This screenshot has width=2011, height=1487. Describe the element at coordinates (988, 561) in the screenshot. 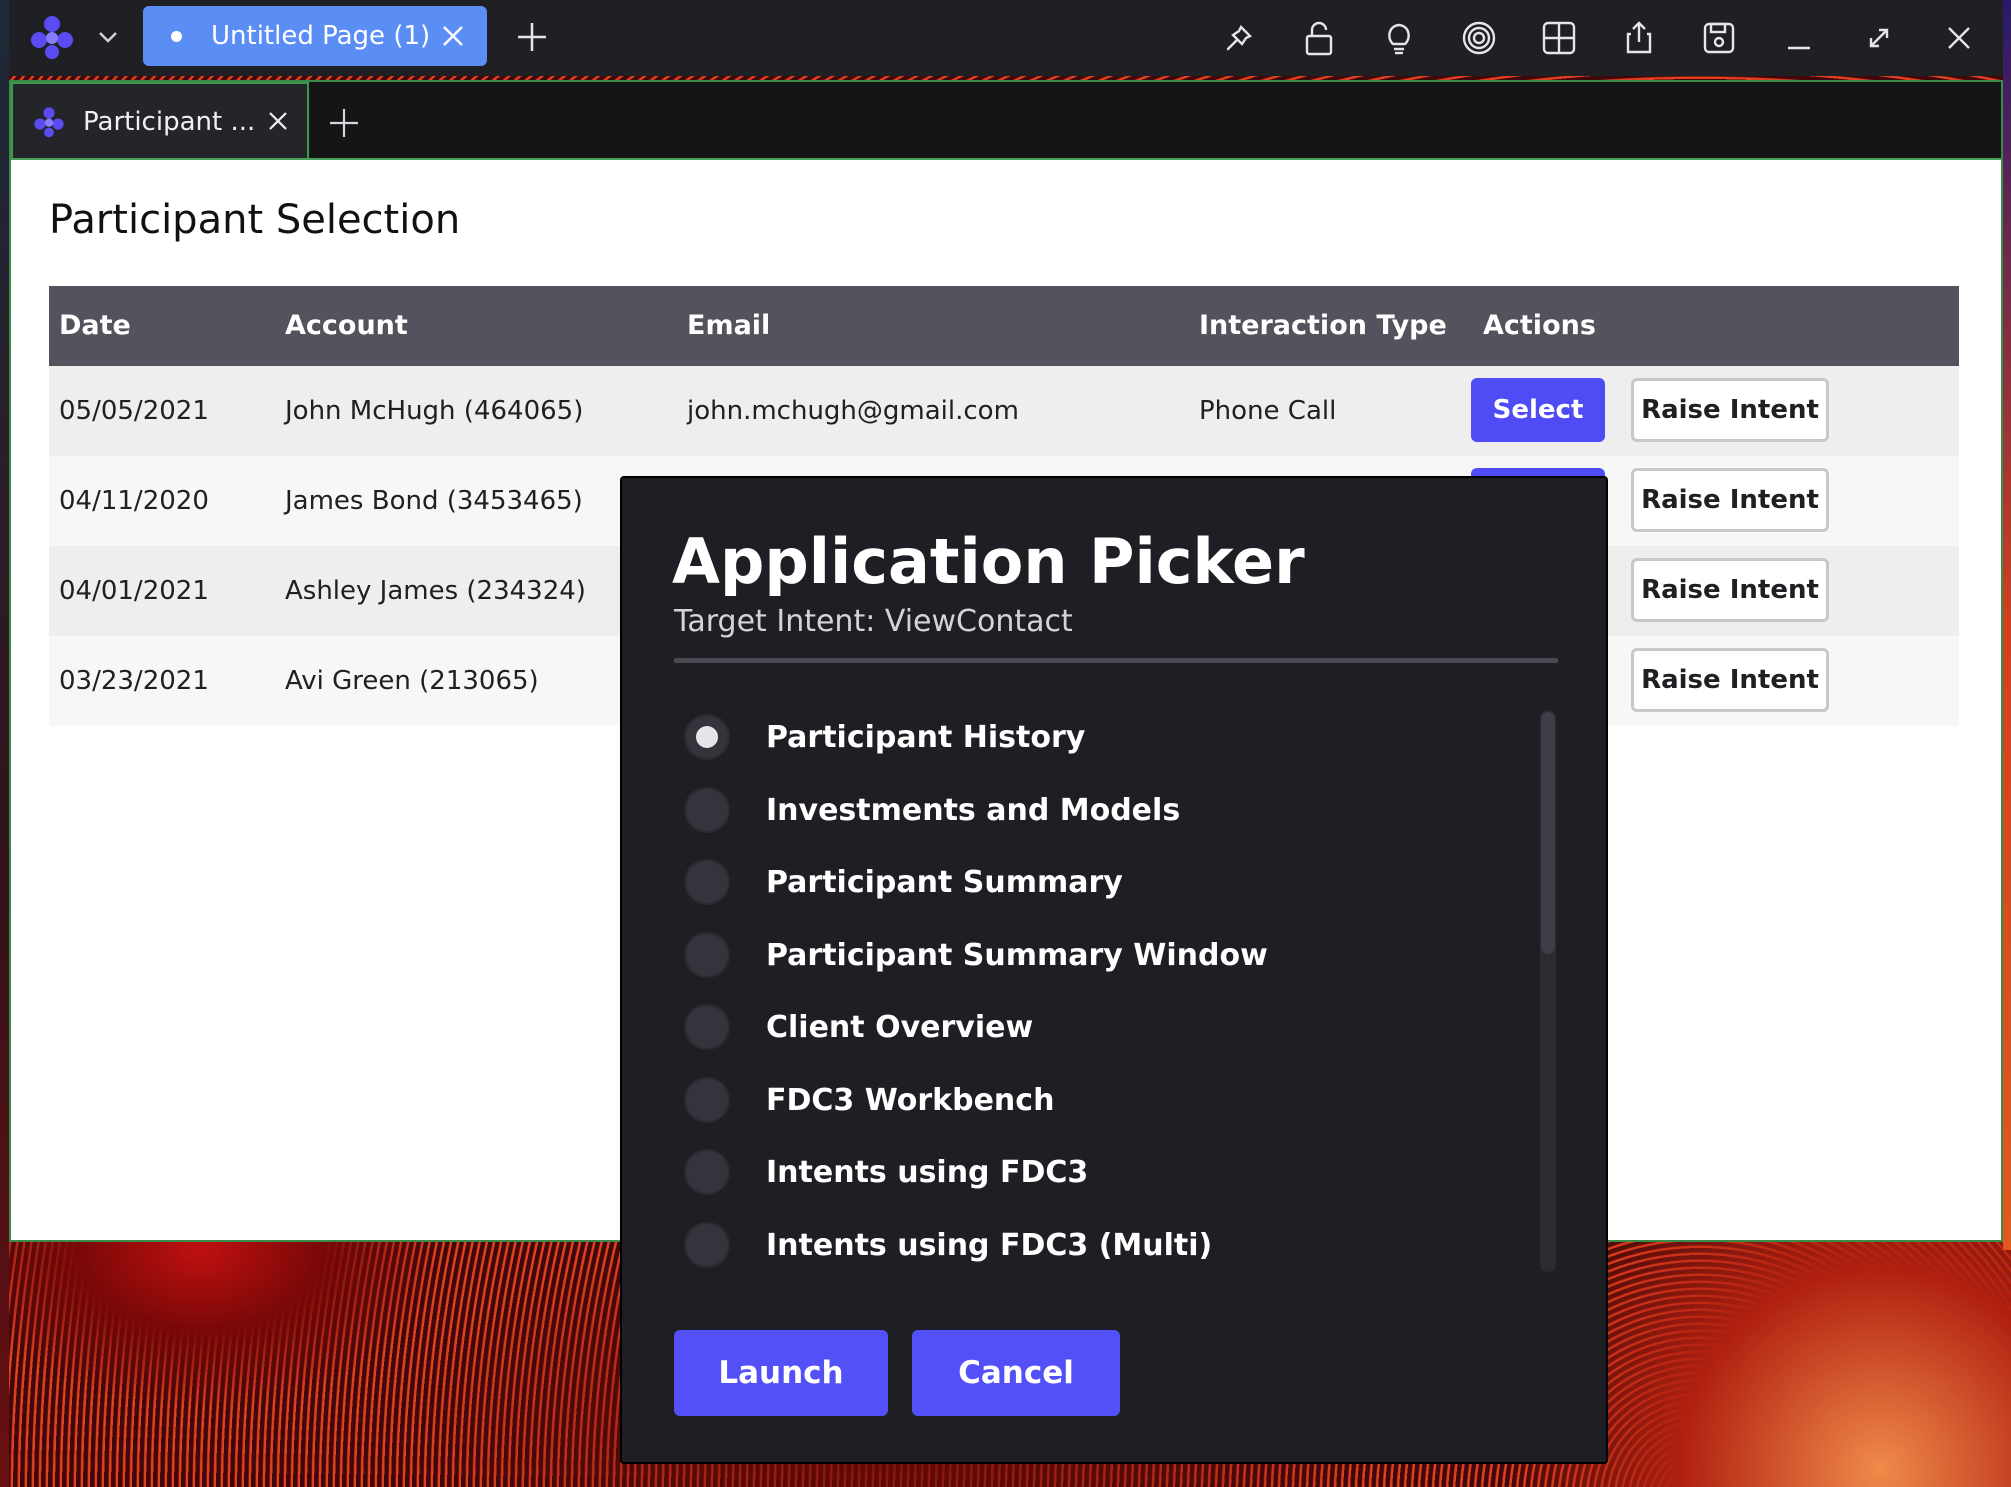

I see `dialog-title: Application Picker` at that location.